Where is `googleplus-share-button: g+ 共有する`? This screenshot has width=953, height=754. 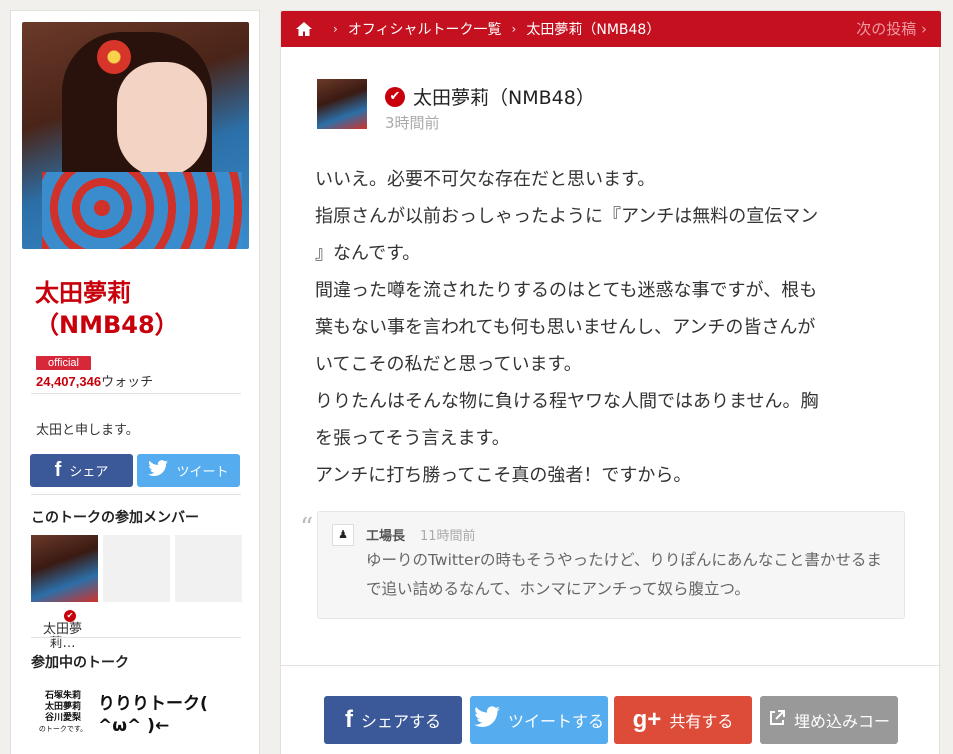 googleplus-share-button: g+ 共有する is located at coordinates (683, 720).